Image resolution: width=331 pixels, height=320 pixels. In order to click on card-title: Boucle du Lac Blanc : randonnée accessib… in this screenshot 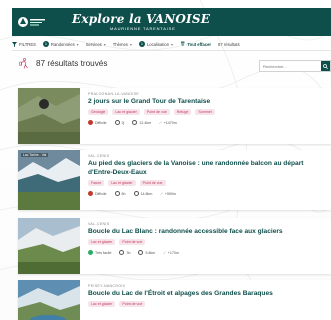, I will do `click(207, 231)`.